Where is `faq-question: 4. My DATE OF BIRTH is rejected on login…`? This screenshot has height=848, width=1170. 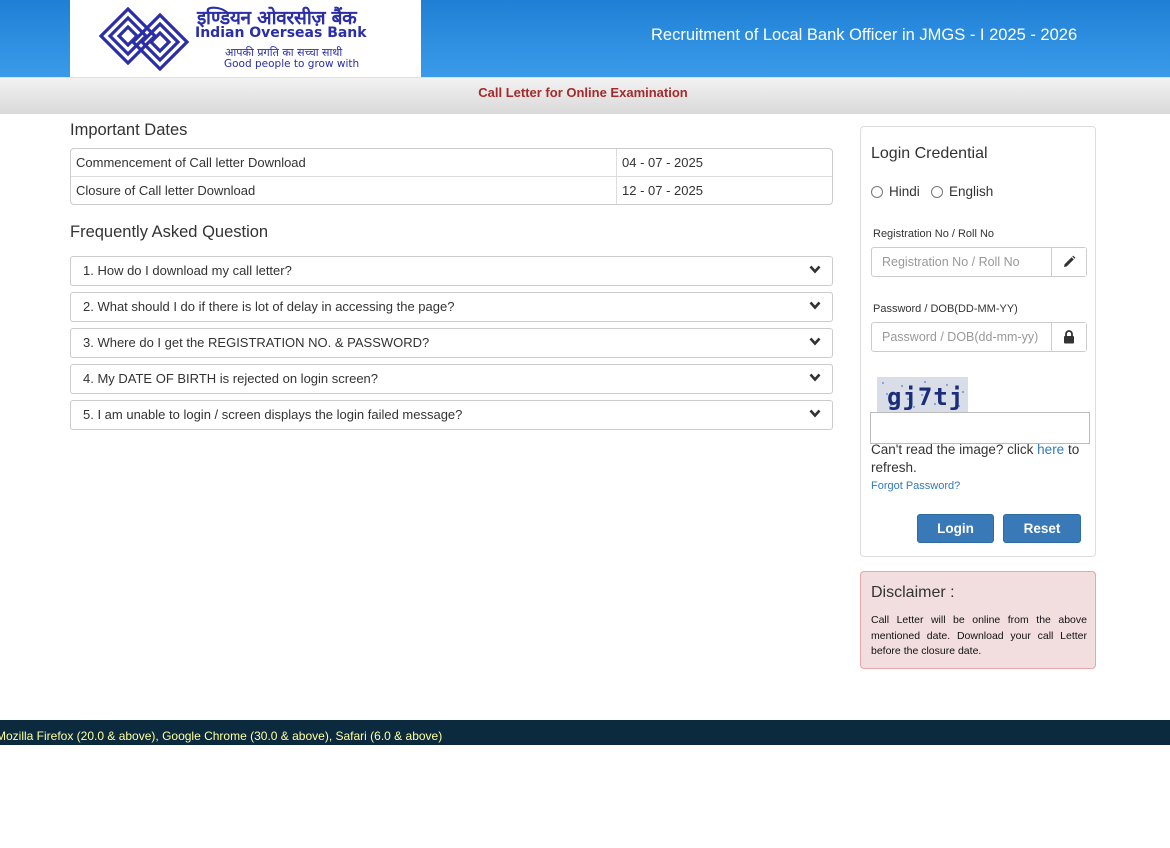 faq-question: 4. My DATE OF BIRTH is rejected on login… is located at coordinates (231, 378).